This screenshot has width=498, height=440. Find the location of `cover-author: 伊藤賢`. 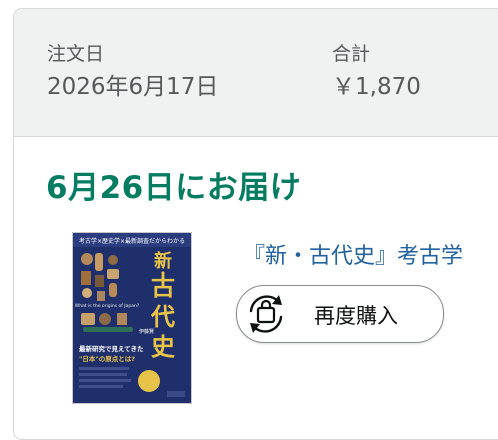

cover-author: 伊藤賢 is located at coordinates (146, 331).